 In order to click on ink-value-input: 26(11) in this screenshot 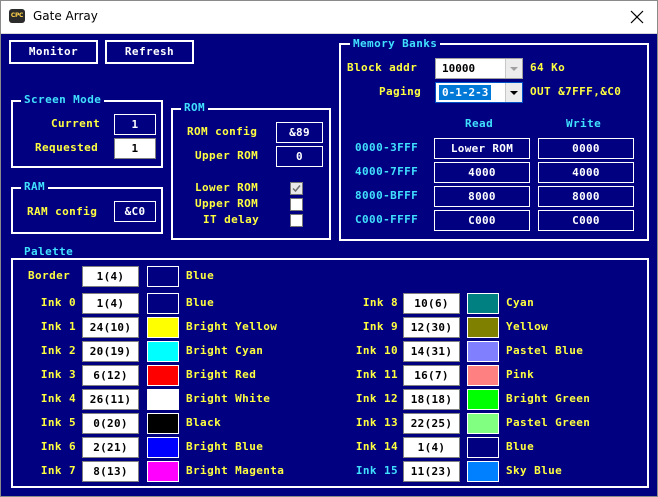, I will do `click(110, 399)`.